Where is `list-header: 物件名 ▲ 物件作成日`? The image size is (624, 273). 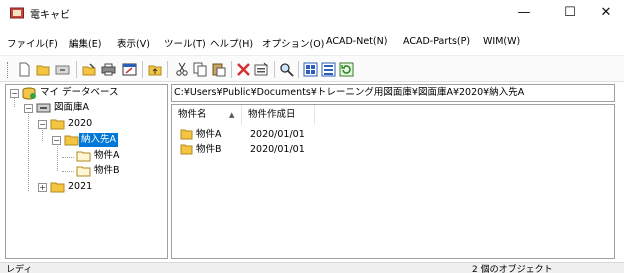
list-header: 物件名 ▲ 物件作成日 is located at coordinates (393, 115).